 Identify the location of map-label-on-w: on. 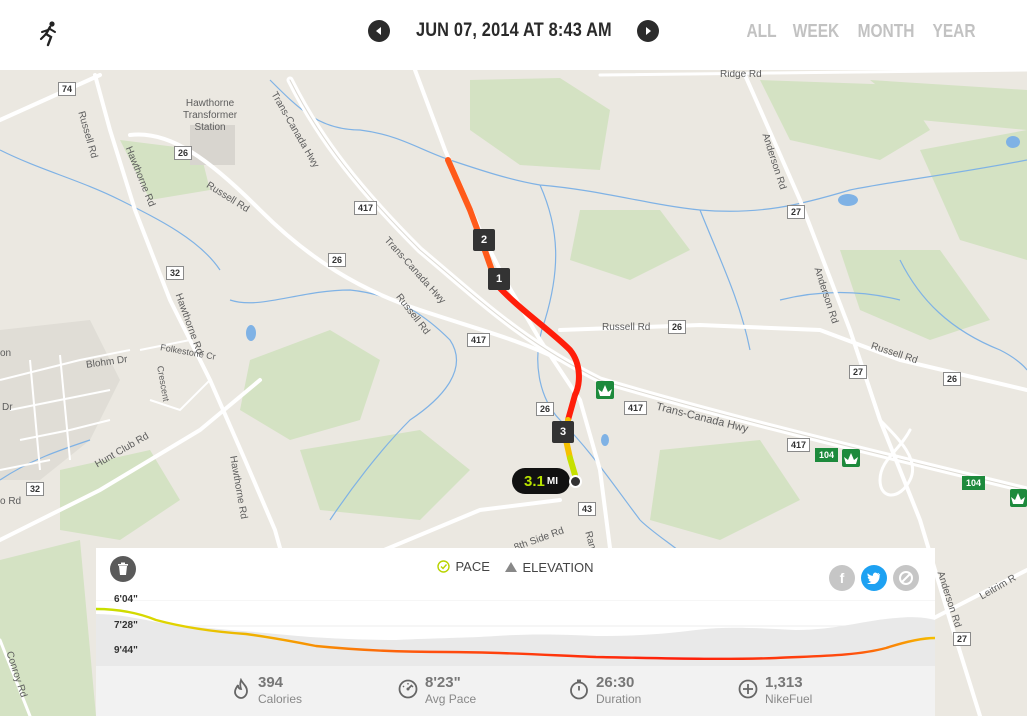
(6, 353).